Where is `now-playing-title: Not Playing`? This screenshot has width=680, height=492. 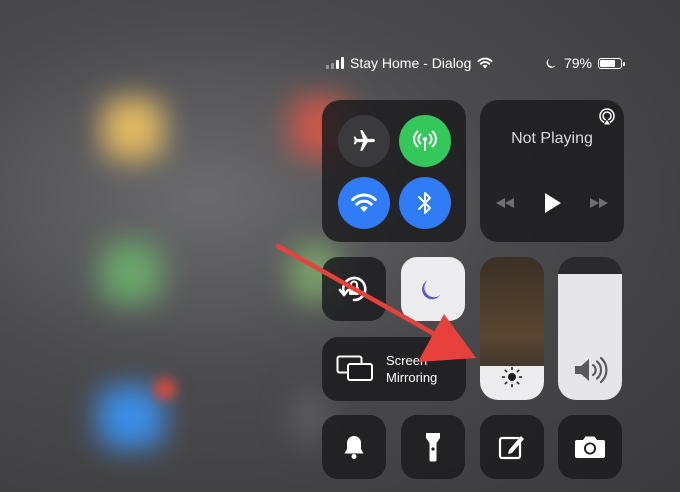
now-playing-title: Not Playing is located at coordinates (552, 138).